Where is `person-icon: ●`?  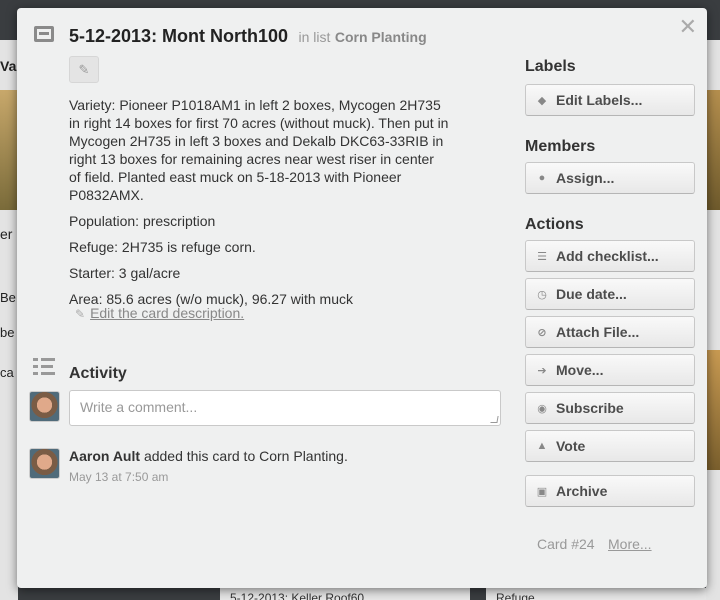 person-icon: ● is located at coordinates (542, 178).